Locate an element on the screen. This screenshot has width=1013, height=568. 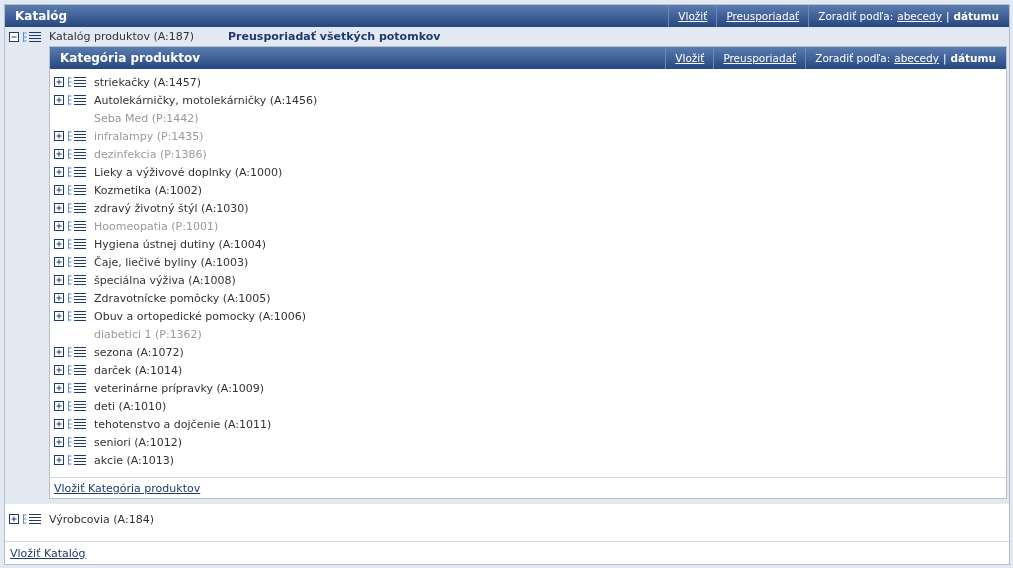
category-item: Hygiena ústnej dutiny (A:1004) is located at coordinates (180, 244).